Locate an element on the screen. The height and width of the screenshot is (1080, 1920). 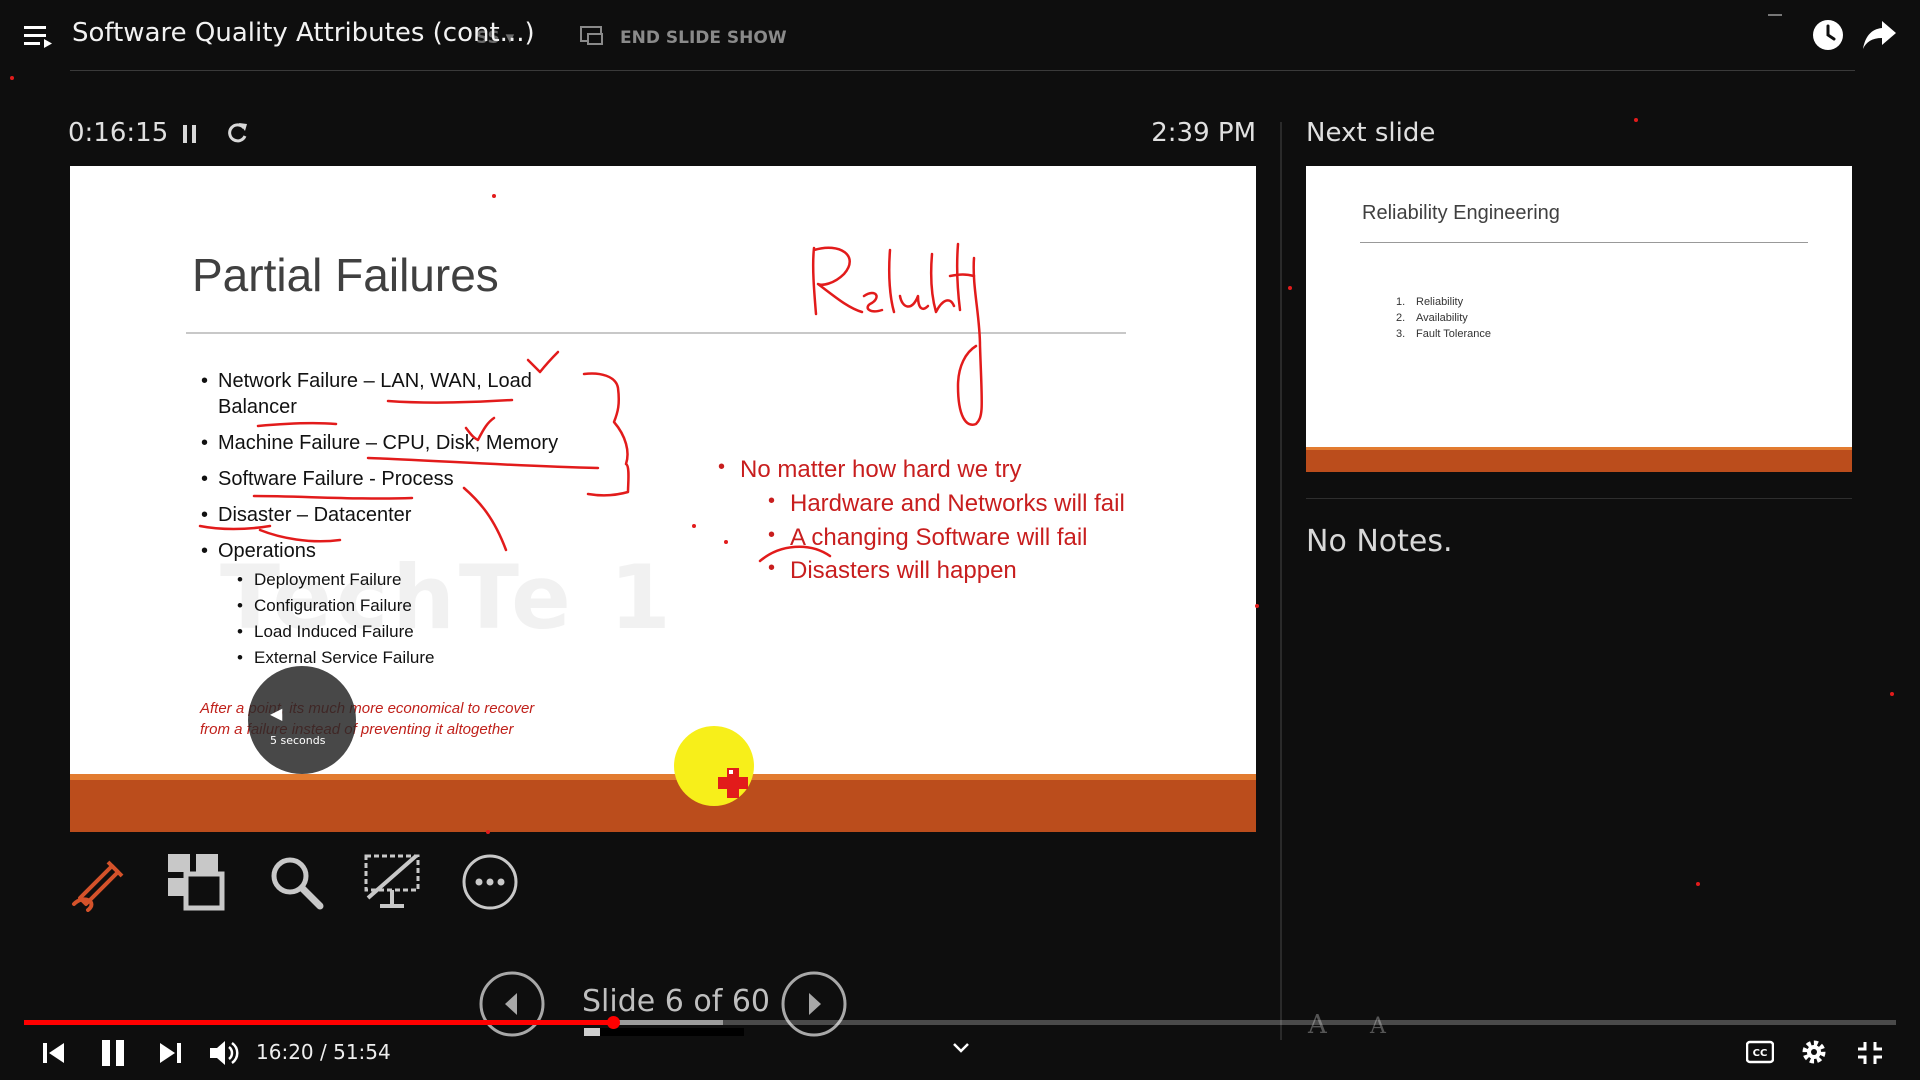
captions-icon: CC is located at coordinates (1760, 1052).